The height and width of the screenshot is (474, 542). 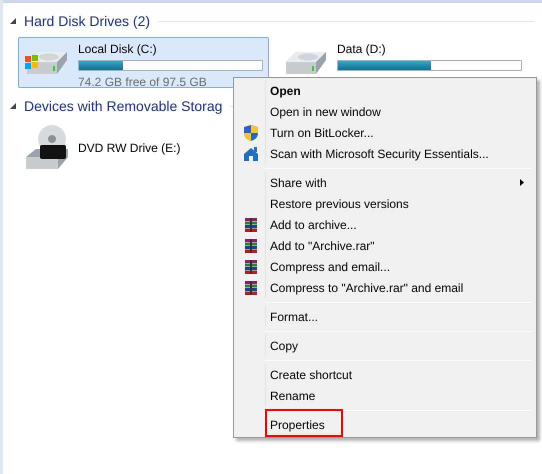 What do you see at coordinates (385, 424) in the screenshot?
I see `menu-item: Properties` at bounding box center [385, 424].